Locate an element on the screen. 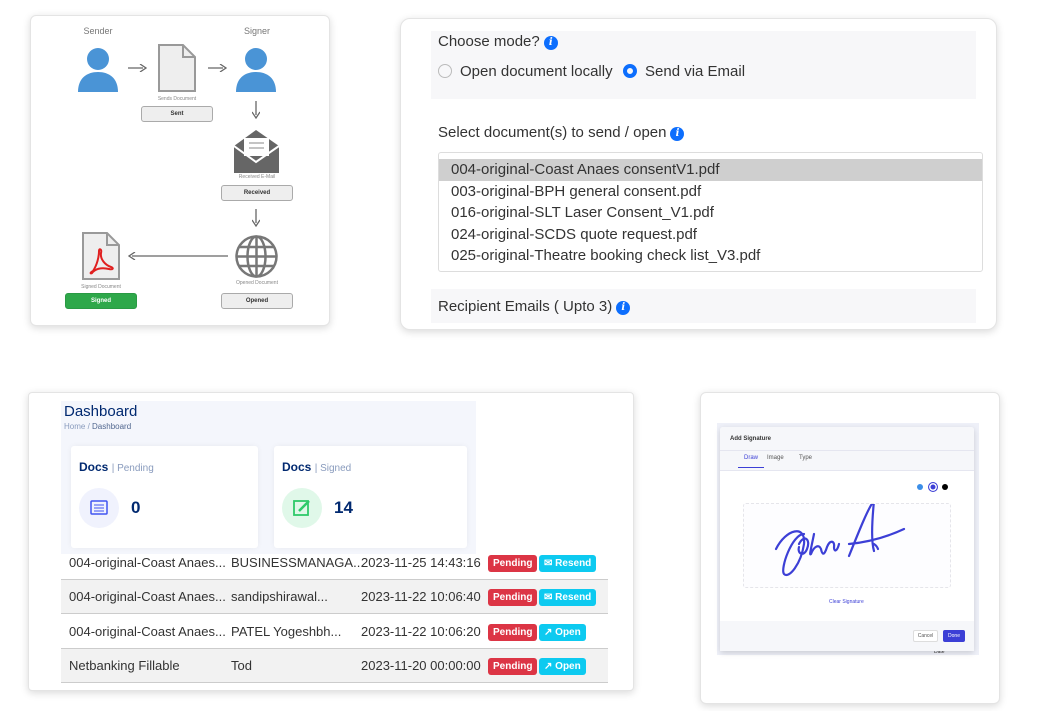  pdf-document-icon is located at coordinates (101, 256).